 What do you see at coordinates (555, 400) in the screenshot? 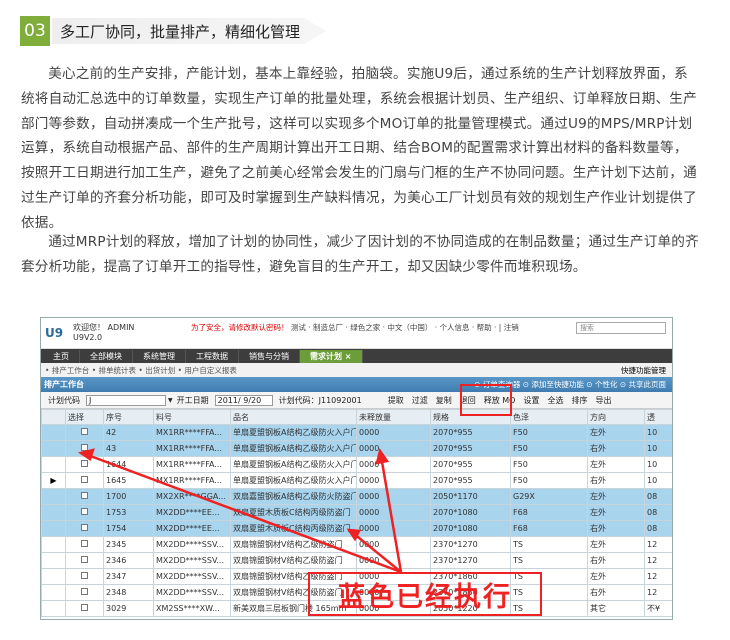
I see `select-all-button: 全选` at bounding box center [555, 400].